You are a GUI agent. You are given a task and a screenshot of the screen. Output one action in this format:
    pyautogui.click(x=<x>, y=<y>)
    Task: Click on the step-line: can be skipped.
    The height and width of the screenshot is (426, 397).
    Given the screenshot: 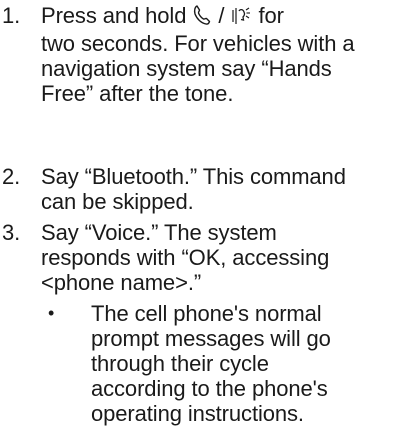 What is the action you would take?
    pyautogui.click(x=117, y=201)
    